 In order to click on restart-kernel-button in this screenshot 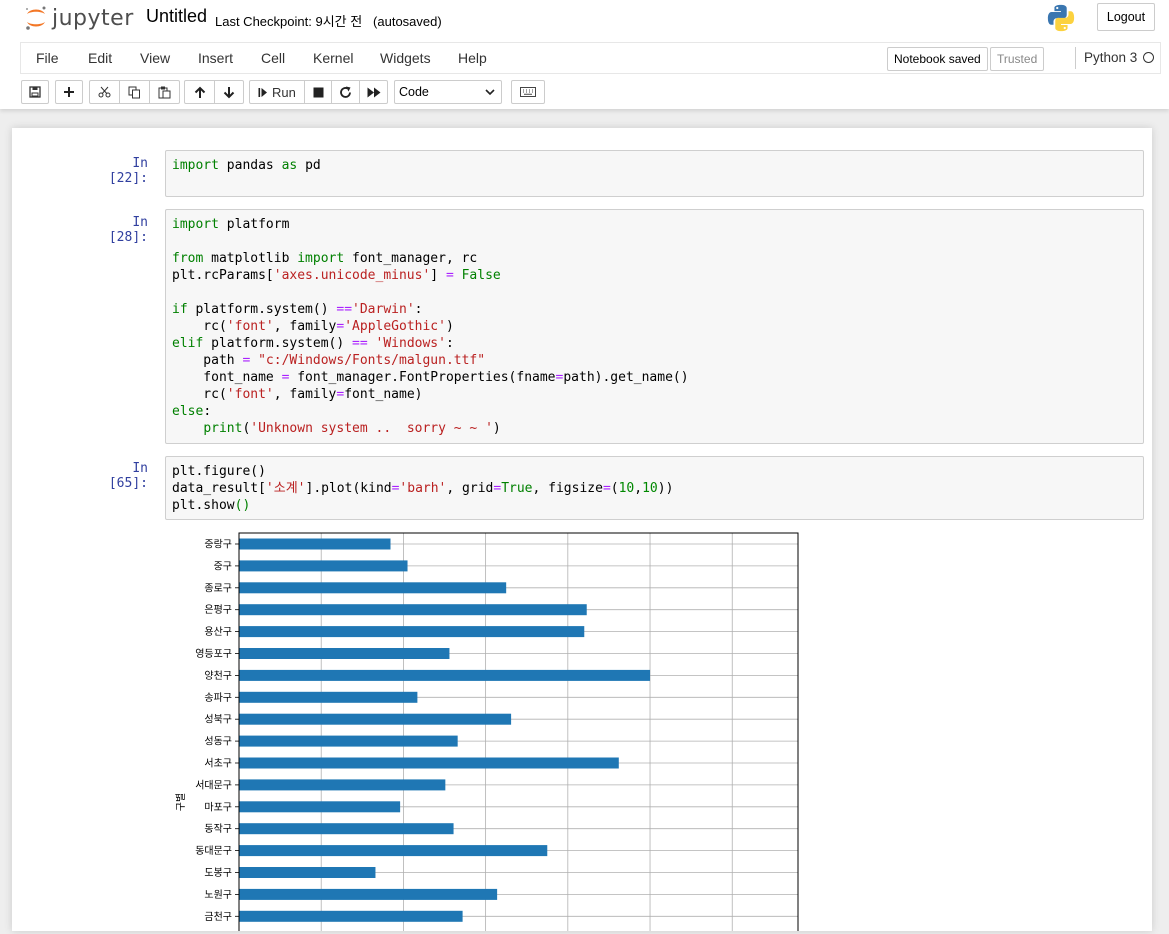, I will do `click(345, 92)`.